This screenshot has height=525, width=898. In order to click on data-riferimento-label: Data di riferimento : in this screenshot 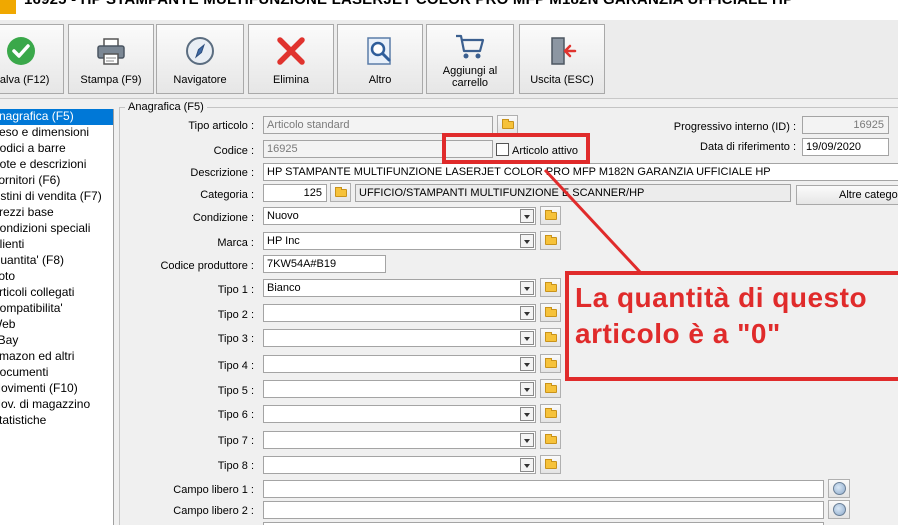, I will do `click(748, 147)`.